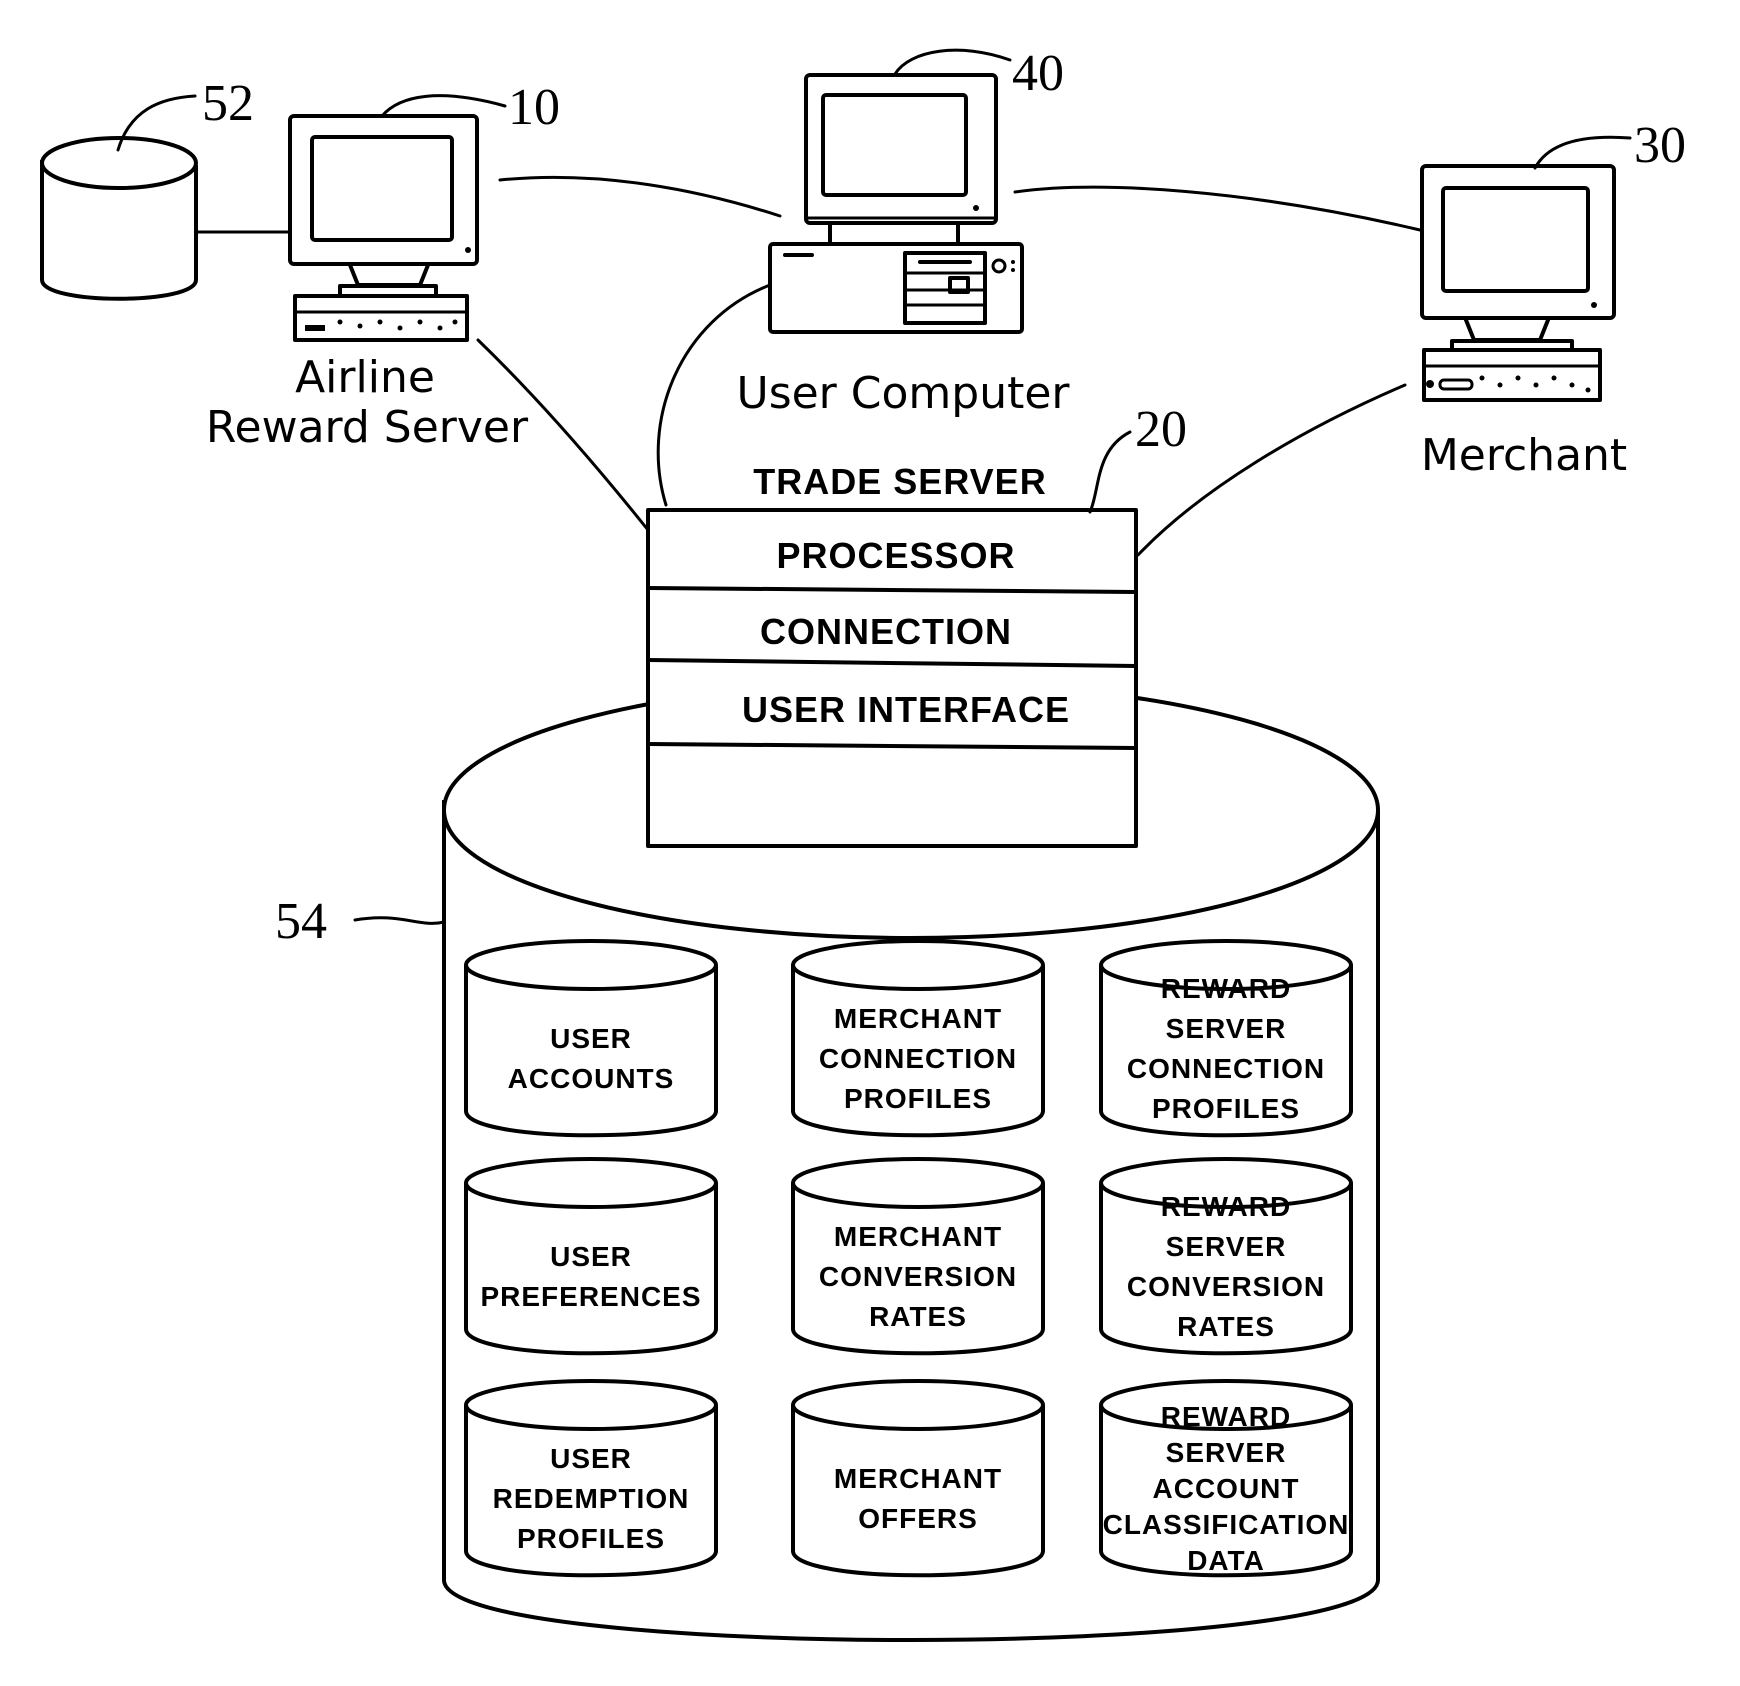 This screenshot has height=1686, width=1740. I want to click on airline-database-cylinder, so click(119, 218).